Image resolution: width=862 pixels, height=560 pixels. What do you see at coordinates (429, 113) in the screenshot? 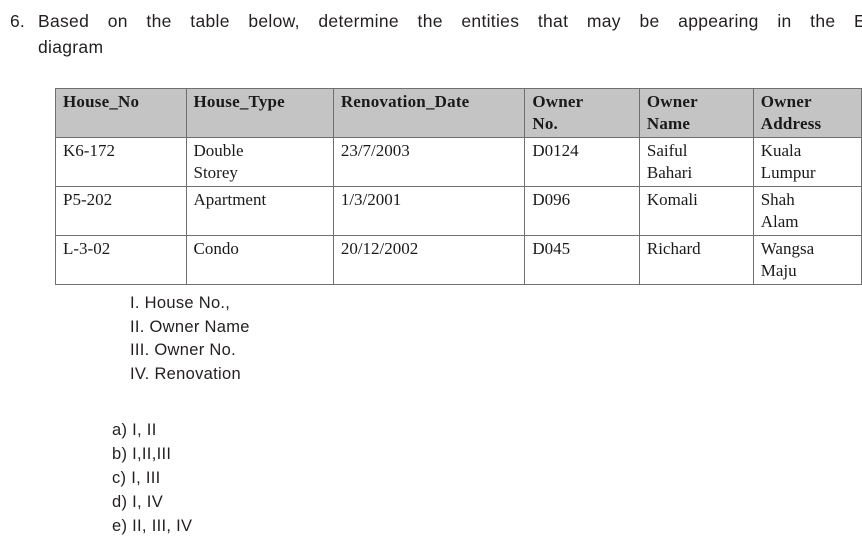
I see `column-header-renovation-date: Renovation_Date` at bounding box center [429, 113].